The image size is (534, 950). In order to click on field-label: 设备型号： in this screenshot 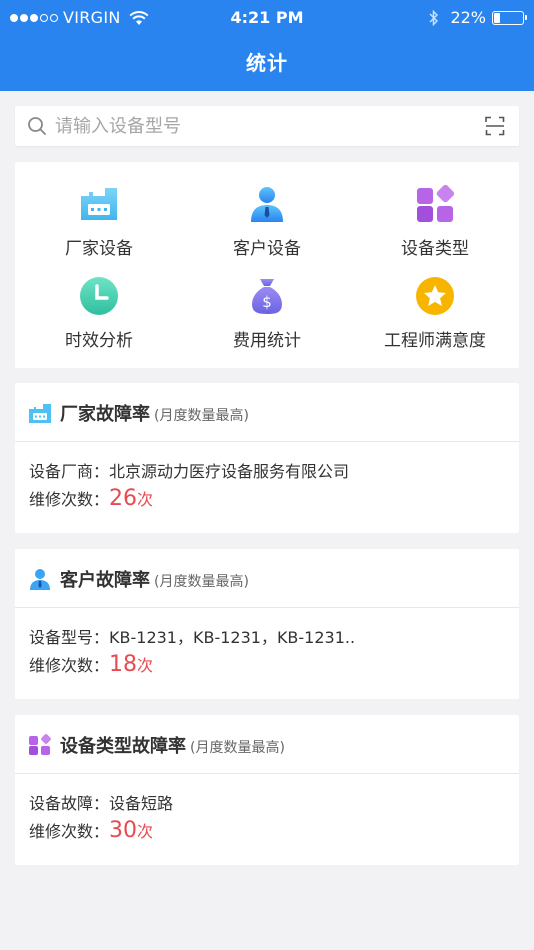, I will do `click(69, 637)`.